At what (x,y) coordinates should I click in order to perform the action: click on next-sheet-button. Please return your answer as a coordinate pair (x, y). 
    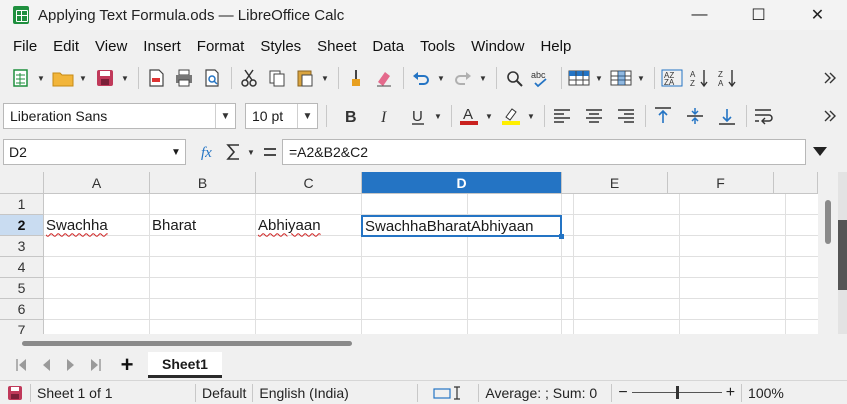
    Looking at the image, I should click on (70, 365).